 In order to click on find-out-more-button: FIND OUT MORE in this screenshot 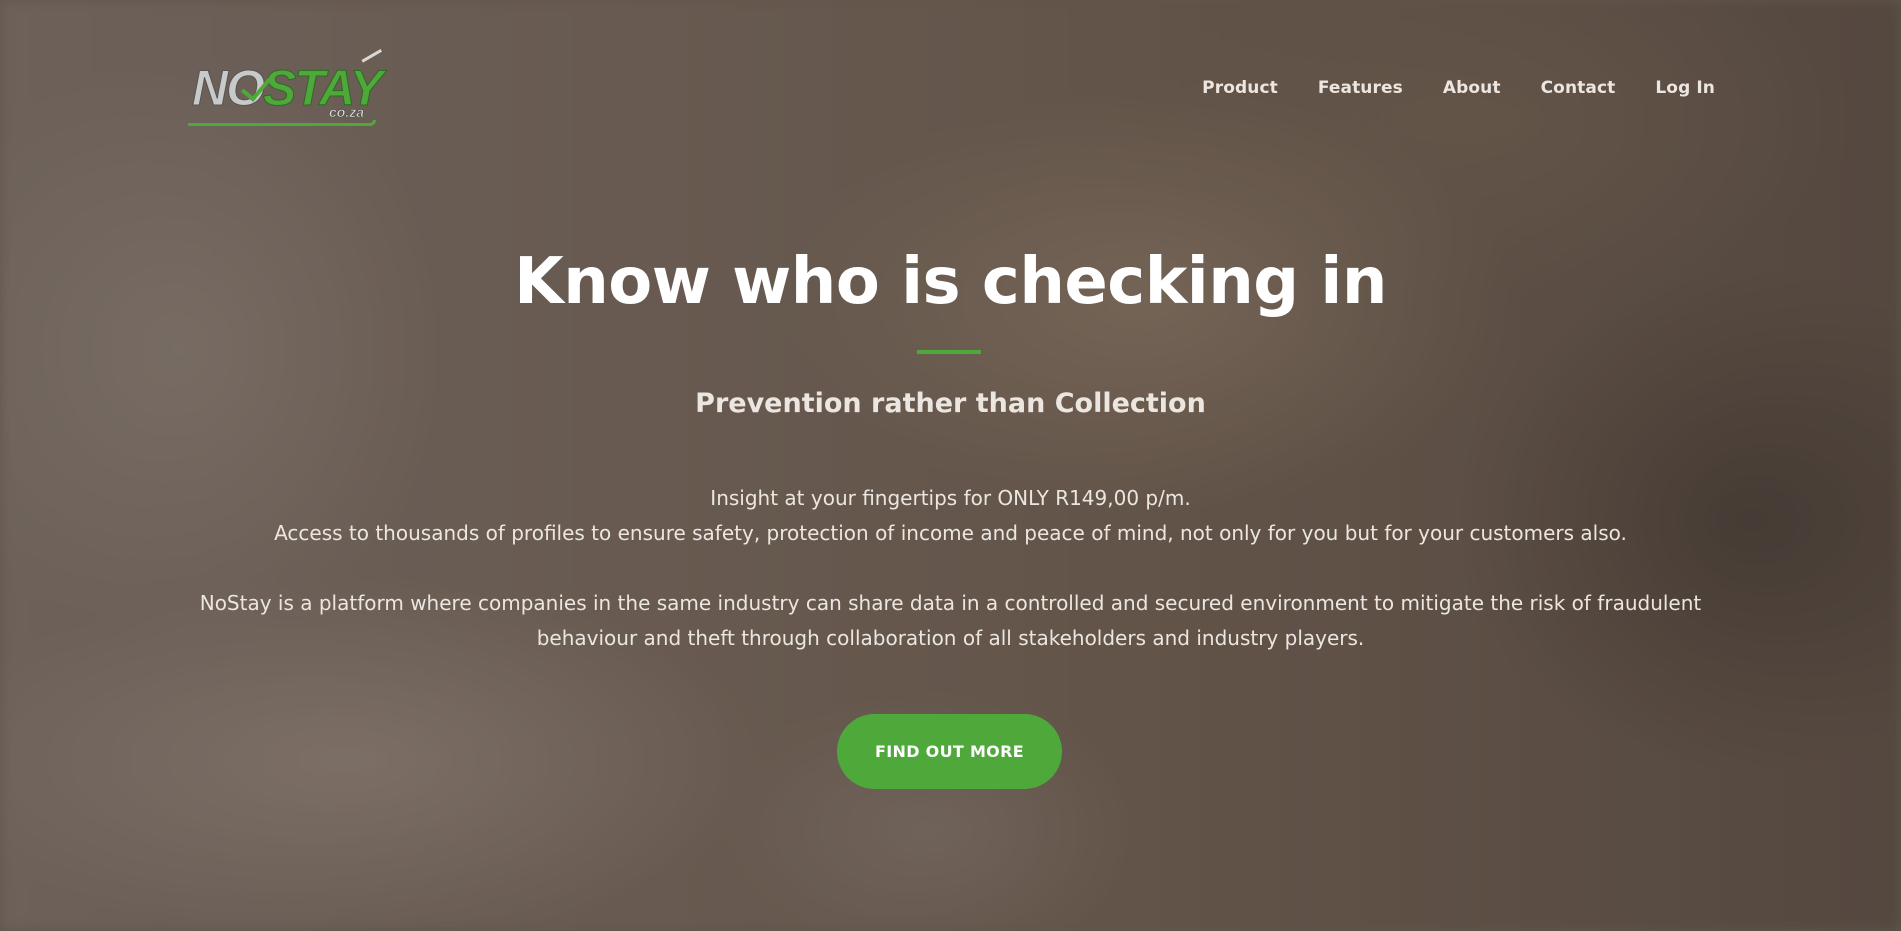, I will do `click(949, 751)`.